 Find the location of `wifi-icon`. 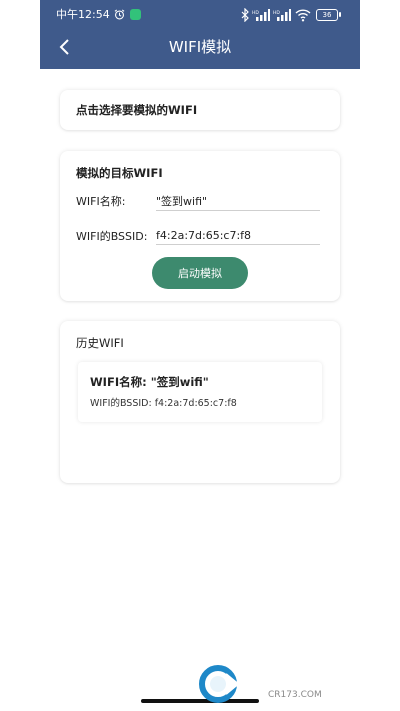

wifi-icon is located at coordinates (303, 15).